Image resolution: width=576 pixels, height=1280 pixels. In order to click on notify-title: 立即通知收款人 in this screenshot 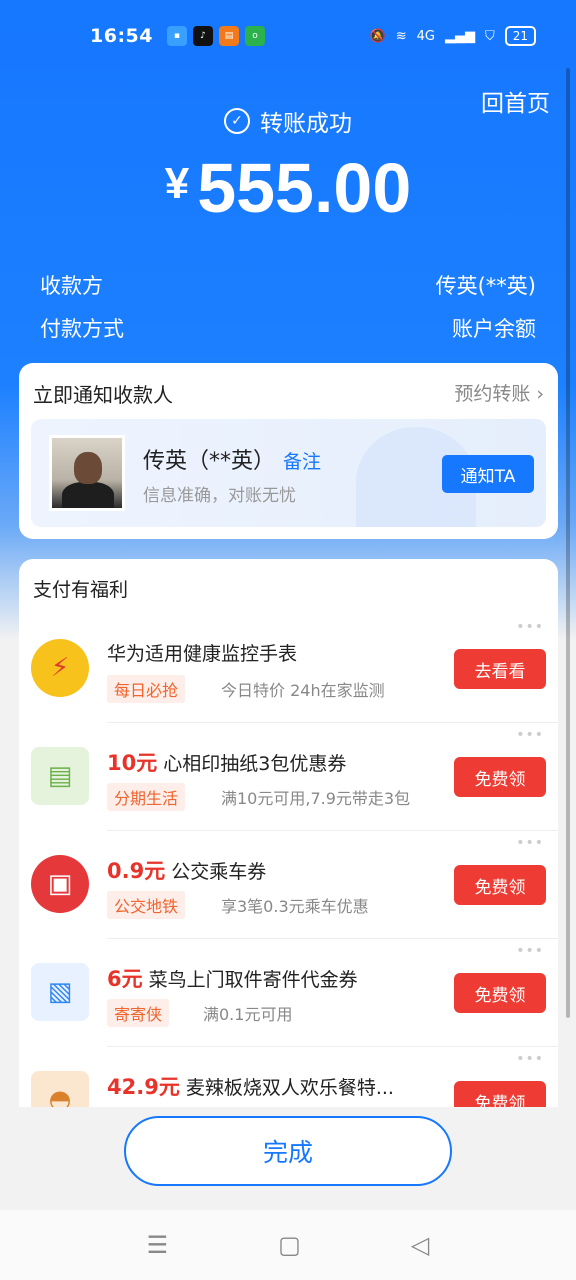, I will do `click(103, 395)`.